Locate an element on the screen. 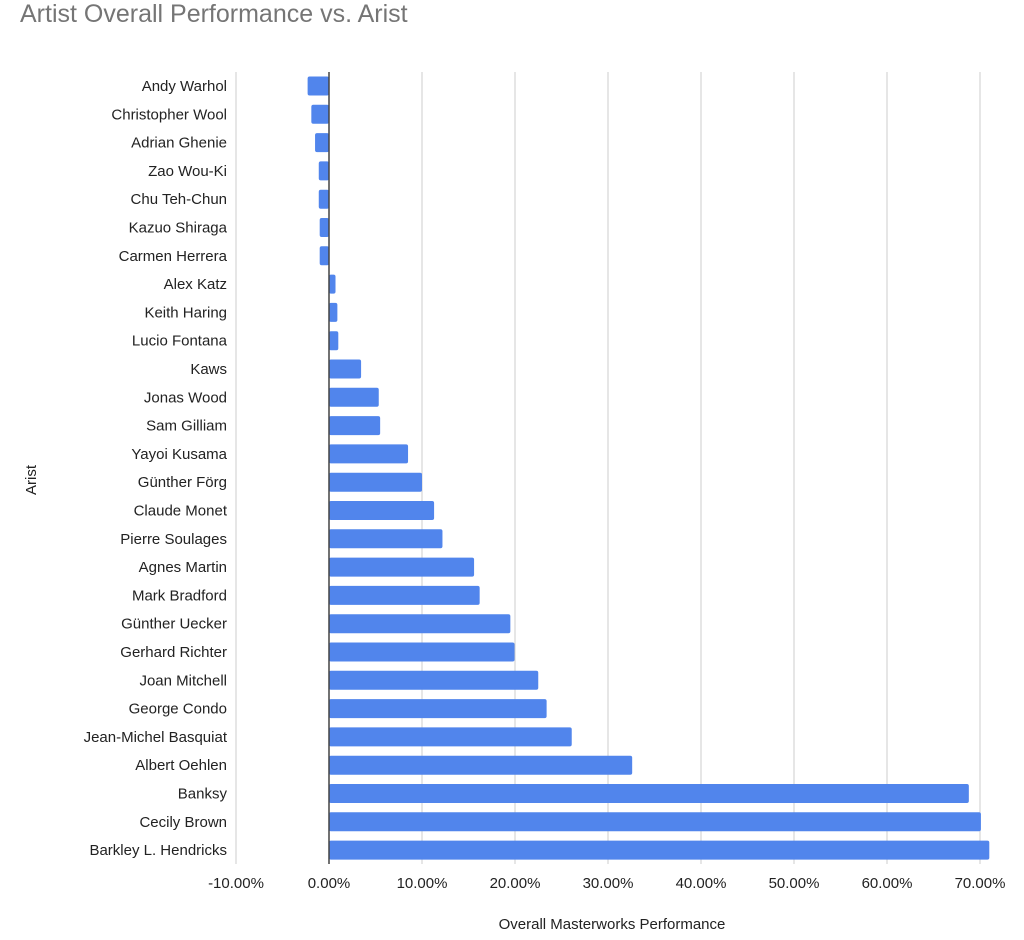 The height and width of the screenshot is (940, 1024). x-tick-label: 10.00% is located at coordinates (422, 883).